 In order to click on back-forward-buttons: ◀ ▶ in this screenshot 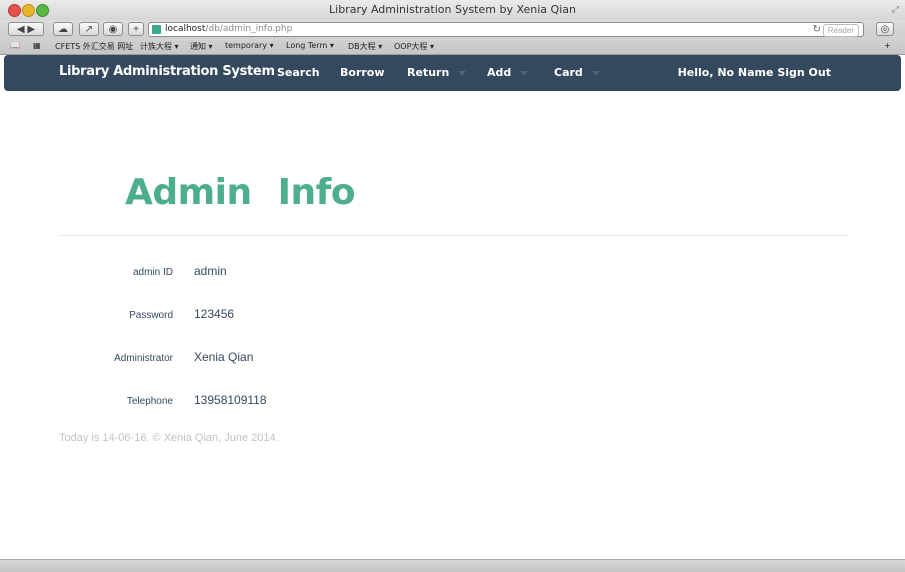, I will do `click(26, 29)`.